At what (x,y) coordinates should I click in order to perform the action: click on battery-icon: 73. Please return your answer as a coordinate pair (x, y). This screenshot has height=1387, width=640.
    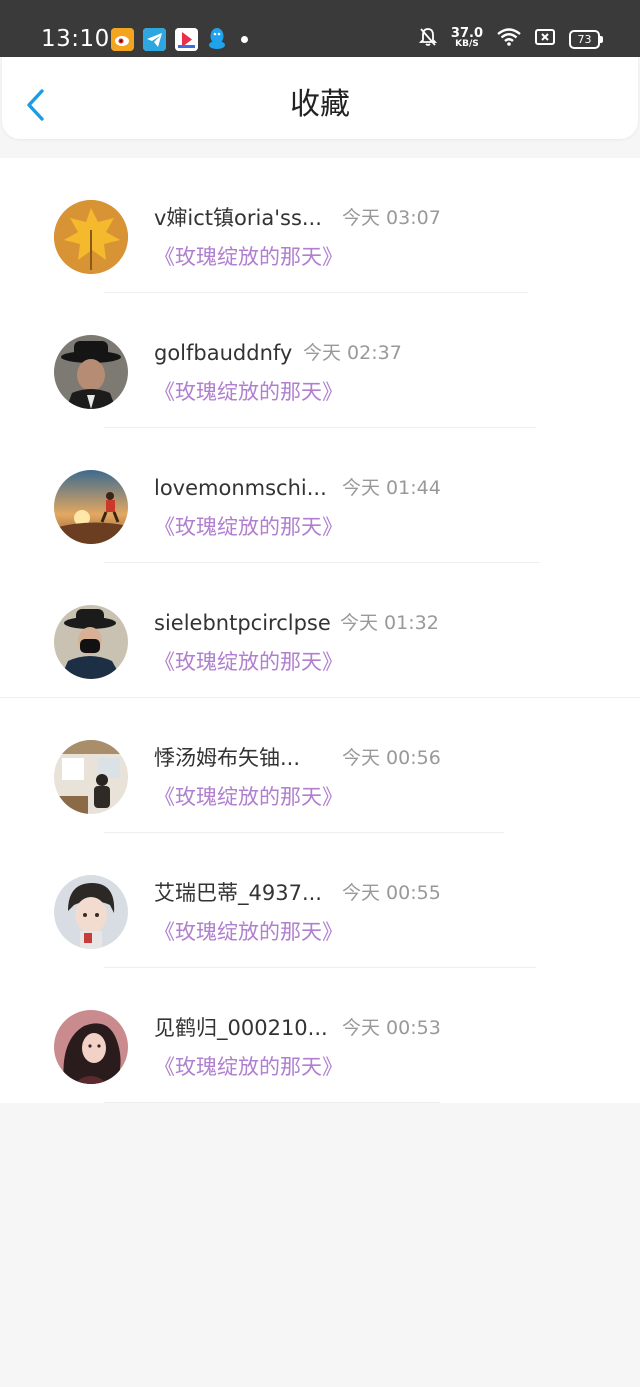
    Looking at the image, I should click on (586, 39).